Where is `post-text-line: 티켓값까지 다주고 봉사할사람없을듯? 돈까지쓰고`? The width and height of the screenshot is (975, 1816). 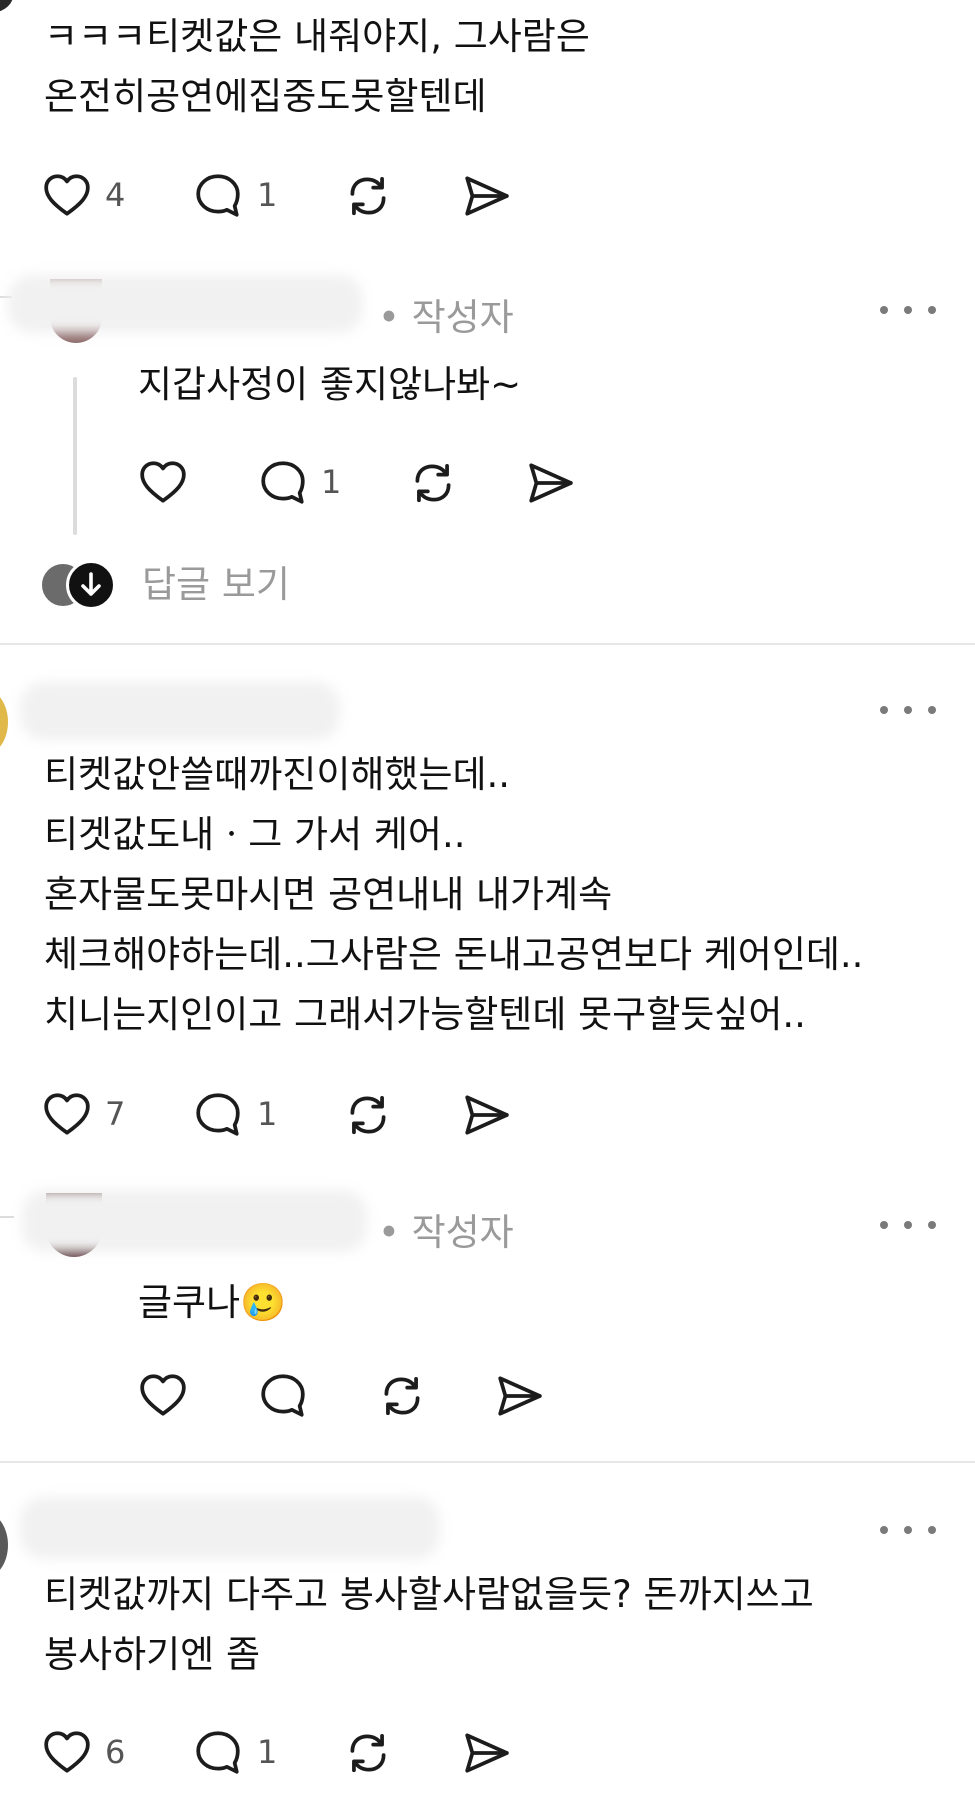 post-text-line: 티켓값까지 다주고 봉사할사람없을듯? 돈까지쓰고 is located at coordinates (429, 1594).